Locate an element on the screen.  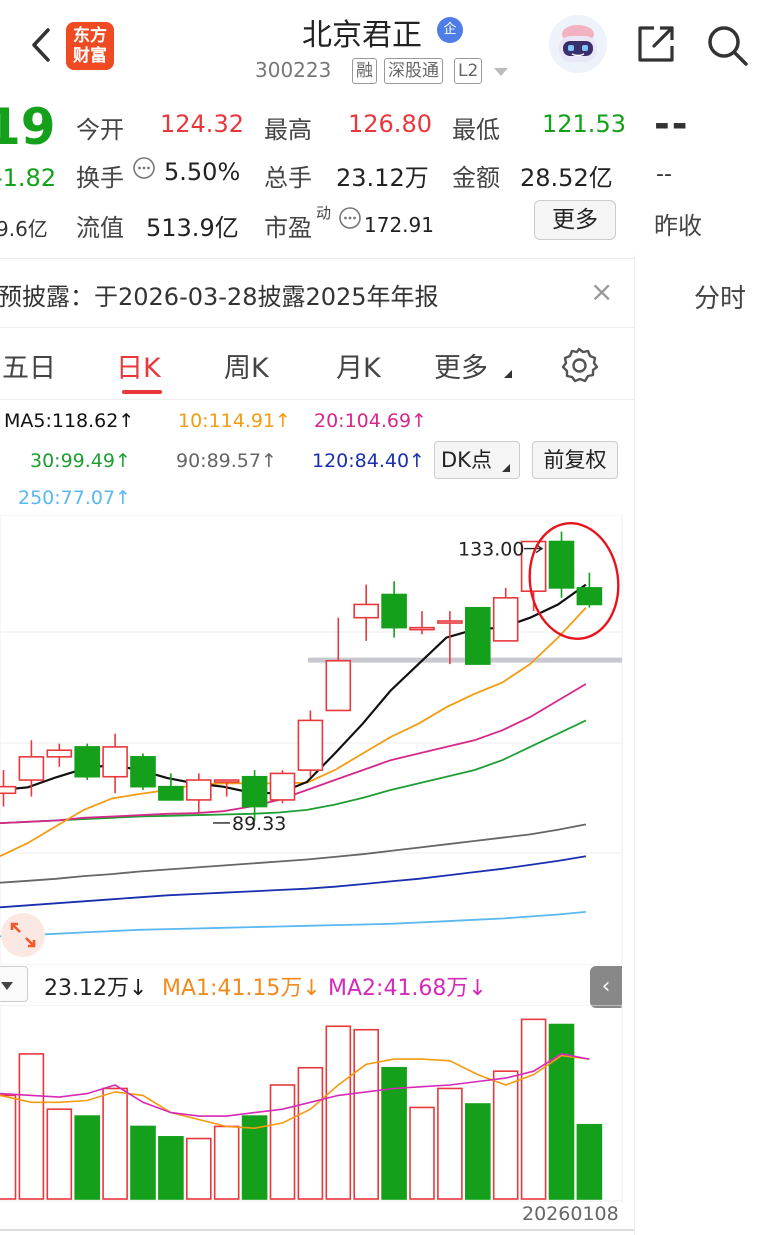
stock-code: 300223 is located at coordinates (293, 70).